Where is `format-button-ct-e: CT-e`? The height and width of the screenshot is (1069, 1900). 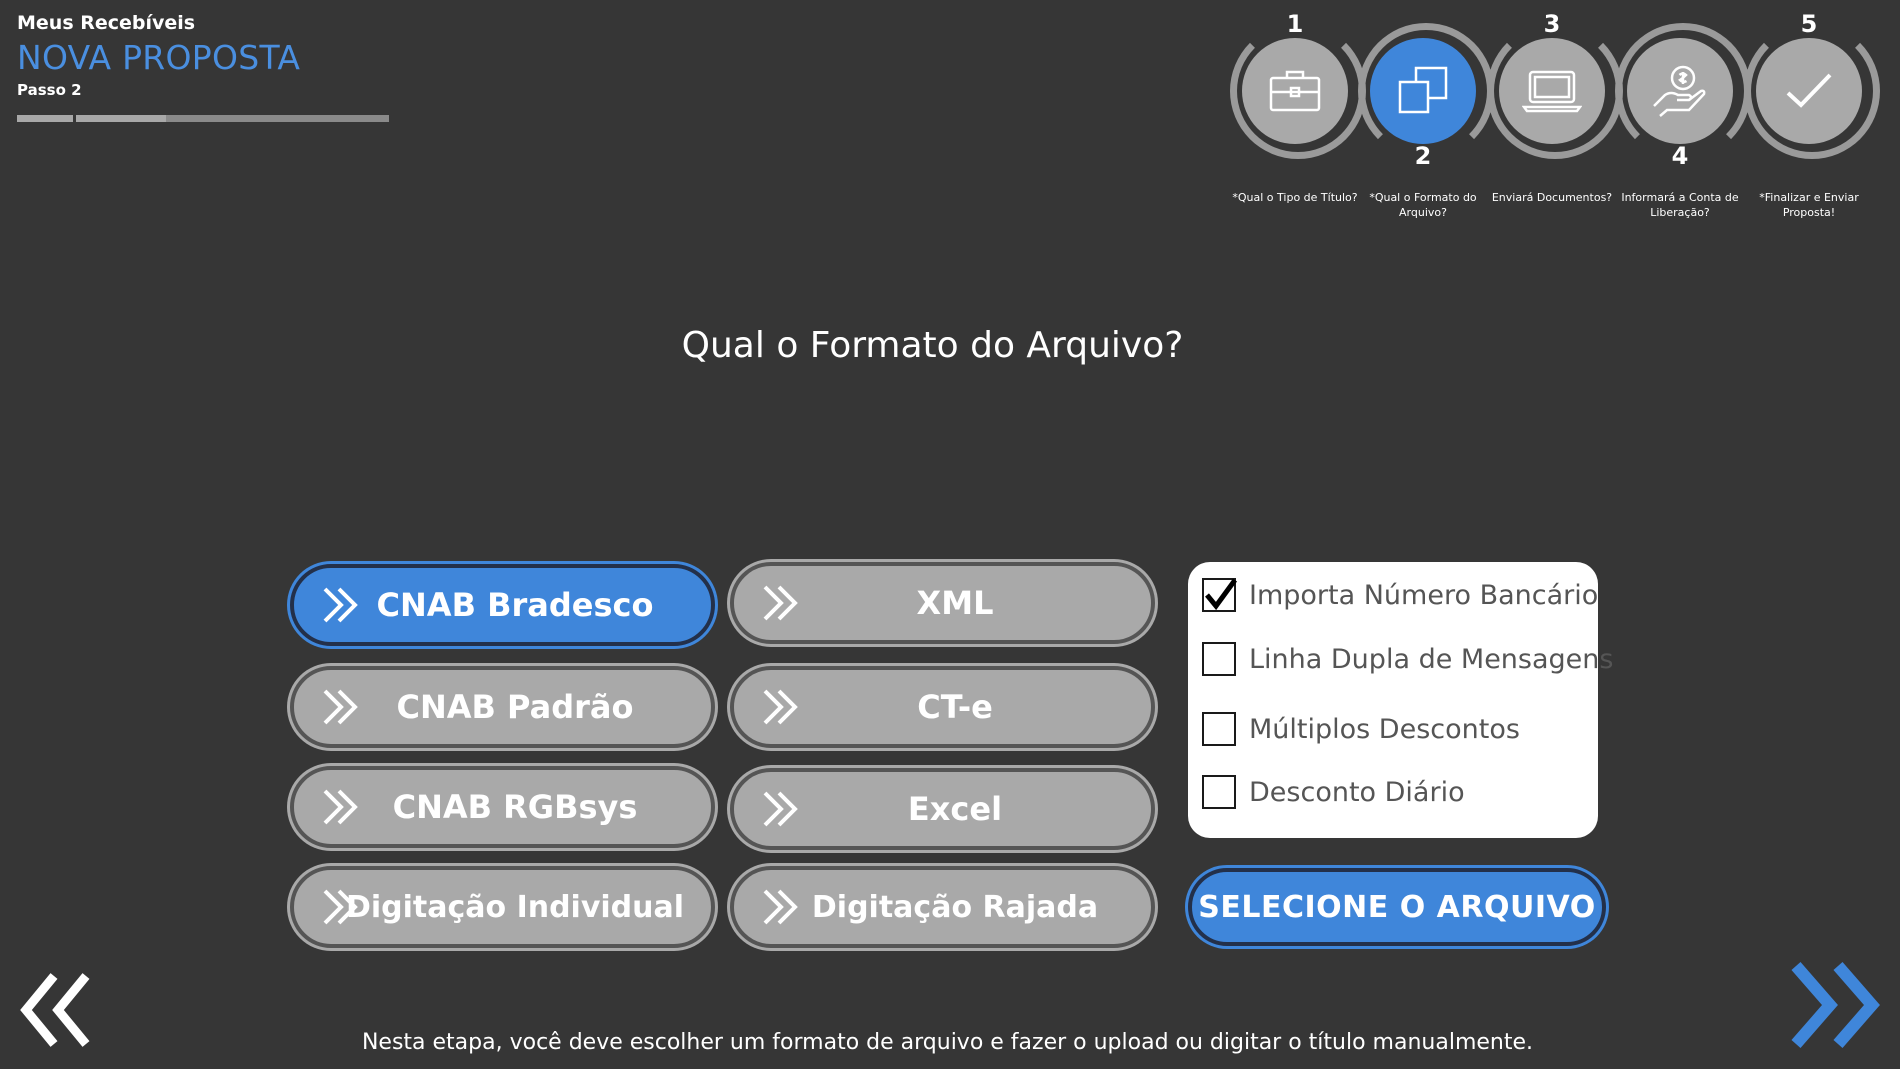 format-button-ct-e: CT-e is located at coordinates (942, 707).